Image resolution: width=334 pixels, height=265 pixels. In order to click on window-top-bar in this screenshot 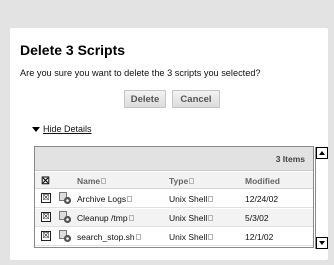, I will do `click(167, 14)`.